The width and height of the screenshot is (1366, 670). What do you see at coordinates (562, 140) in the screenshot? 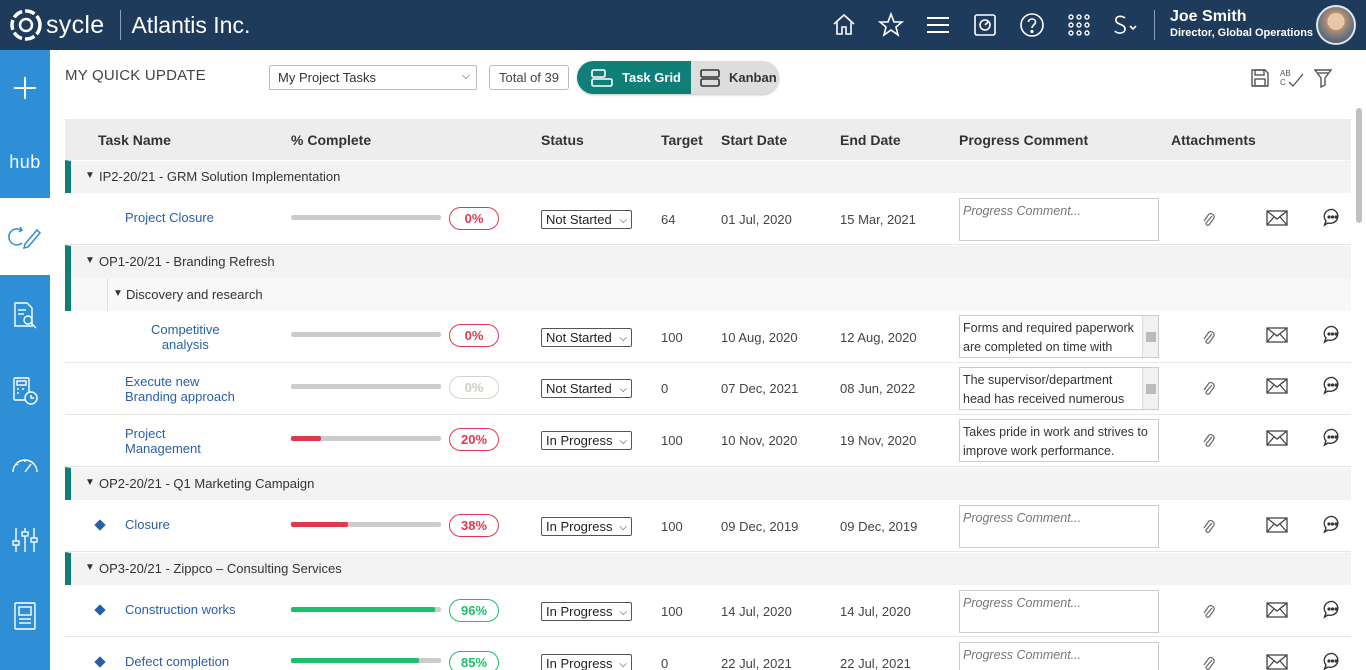
I see `col-status: Status` at bounding box center [562, 140].